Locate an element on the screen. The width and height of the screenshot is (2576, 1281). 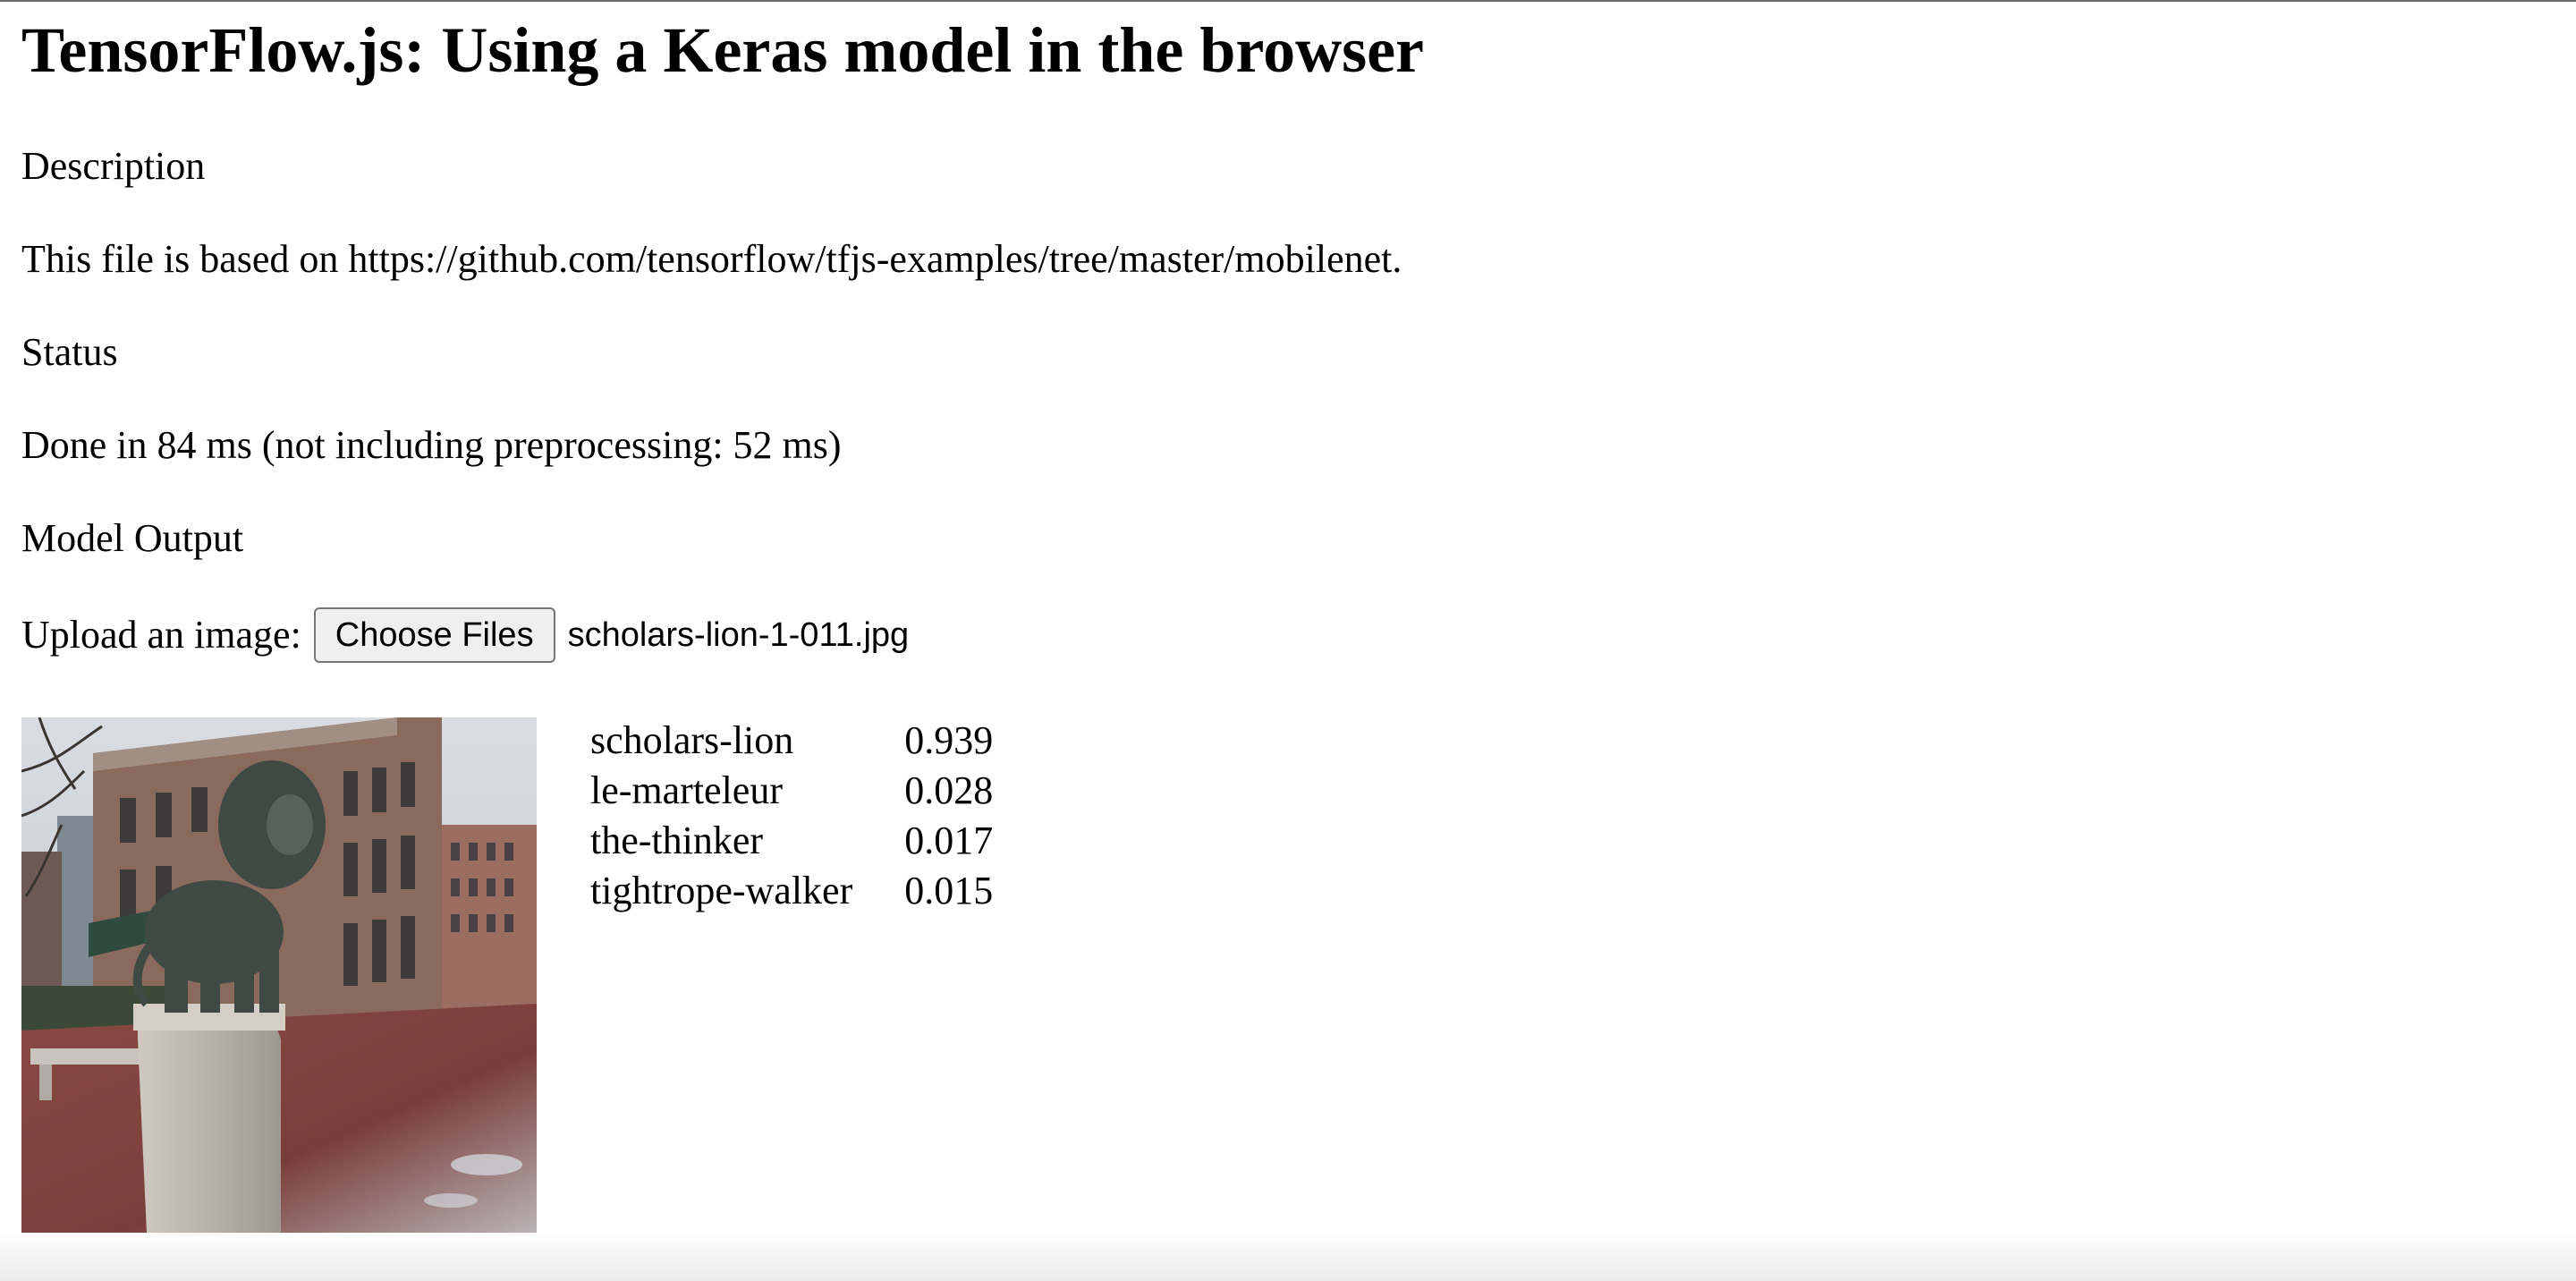
prediction-score: 0.017 is located at coordinates (949, 840).